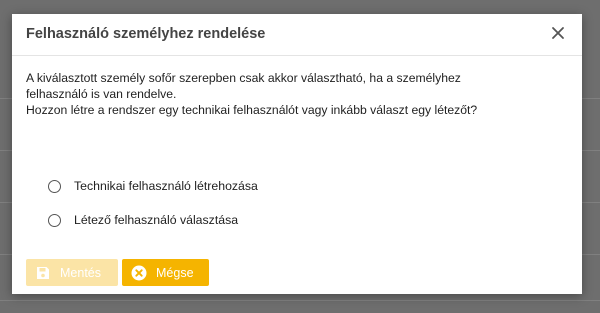  What do you see at coordinates (175, 272) in the screenshot?
I see `cancel-button-label: Mégse` at bounding box center [175, 272].